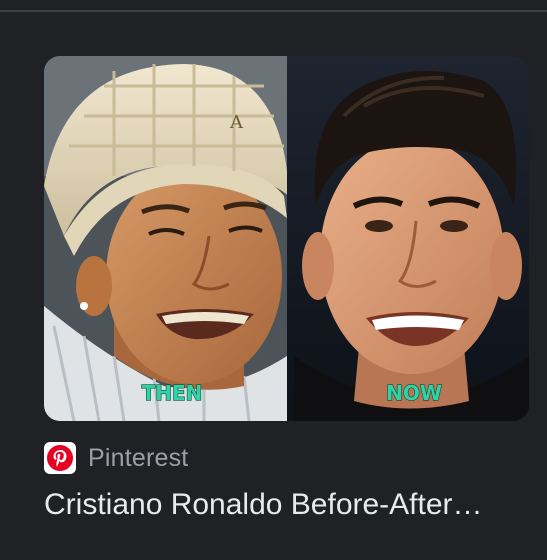 The image size is (547, 560). Describe the element at coordinates (172, 393) in the screenshot. I see `then-caption: THEN` at that location.